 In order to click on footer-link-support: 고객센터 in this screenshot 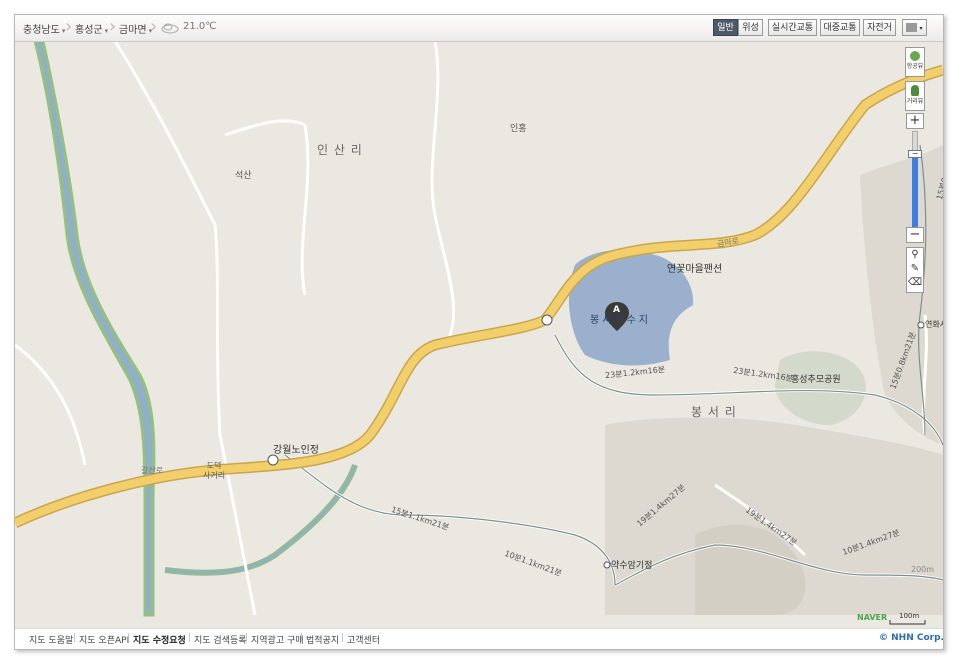, I will do `click(363, 639)`.